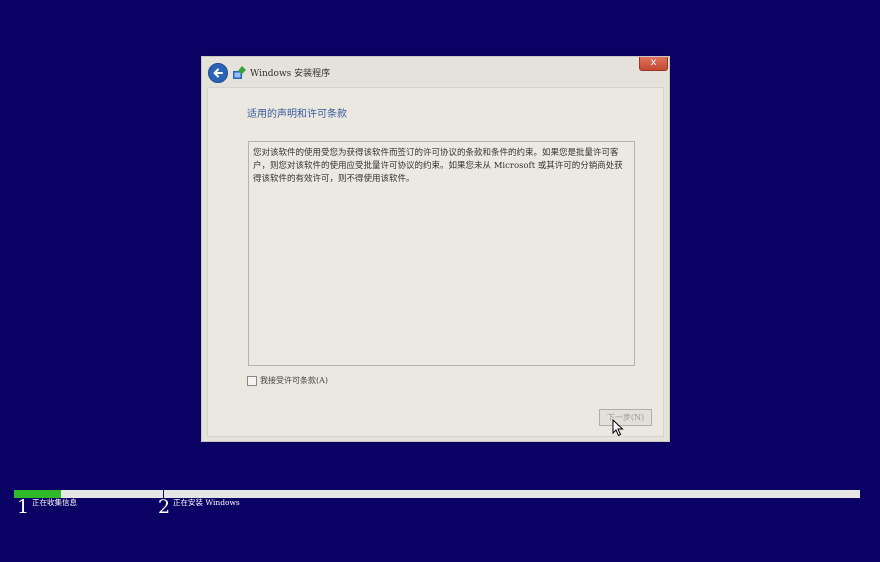  What do you see at coordinates (252, 380) in the screenshot?
I see `accept-license-checkbox` at bounding box center [252, 380].